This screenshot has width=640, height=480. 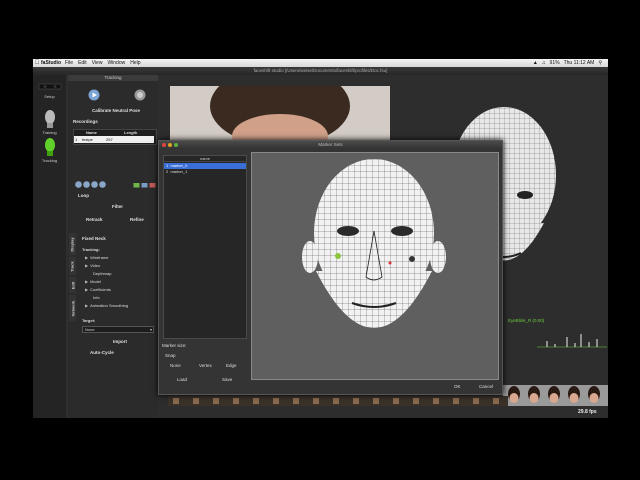 I want to click on menu-app-name: faStudio, so click(x=51, y=63).